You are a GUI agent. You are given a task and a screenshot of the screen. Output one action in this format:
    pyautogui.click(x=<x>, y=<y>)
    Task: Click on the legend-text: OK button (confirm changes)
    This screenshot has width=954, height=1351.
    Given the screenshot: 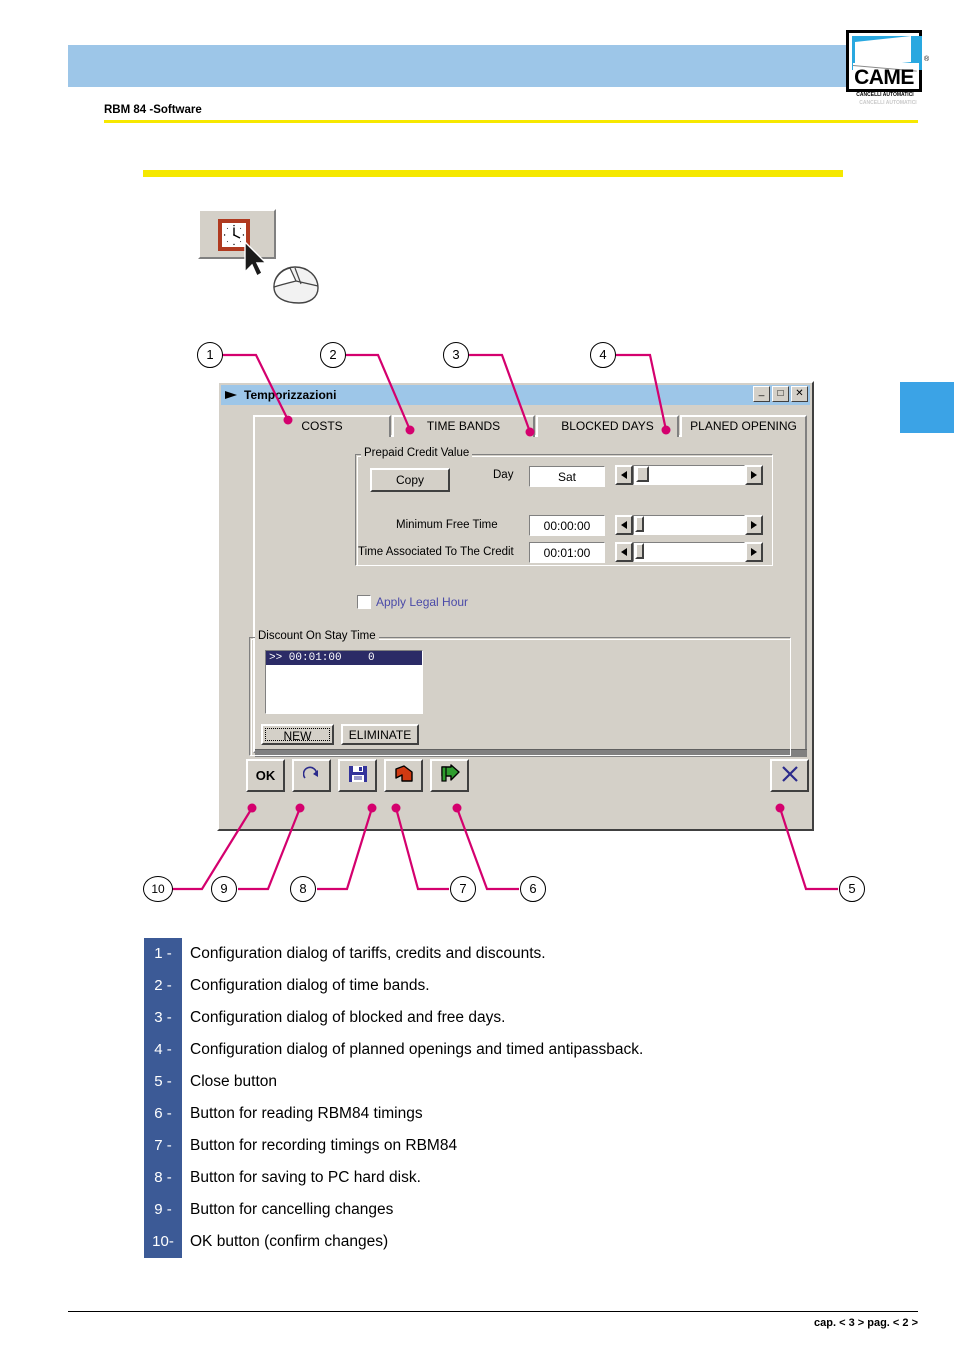 What is the action you would take?
    pyautogui.click(x=289, y=1241)
    